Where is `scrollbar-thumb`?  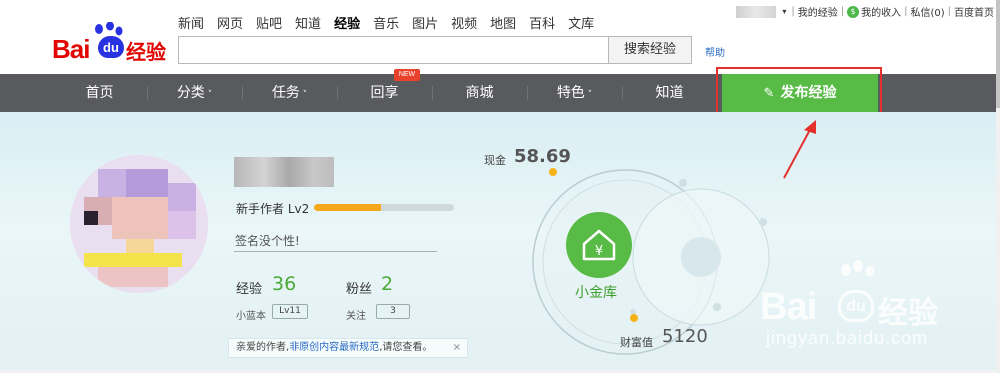 scrollbar-thumb is located at coordinates (998, 54).